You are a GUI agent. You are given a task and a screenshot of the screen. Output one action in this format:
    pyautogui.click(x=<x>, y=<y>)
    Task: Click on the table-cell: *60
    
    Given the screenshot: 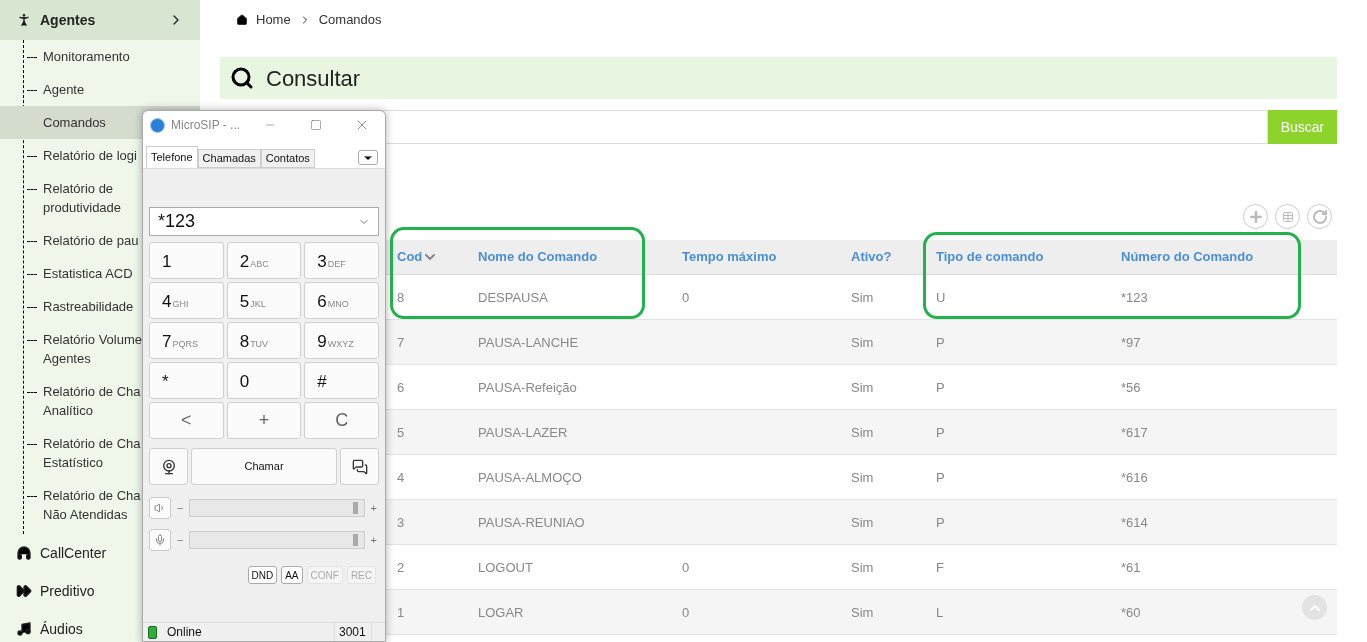 What is the action you would take?
    pyautogui.click(x=1131, y=612)
    